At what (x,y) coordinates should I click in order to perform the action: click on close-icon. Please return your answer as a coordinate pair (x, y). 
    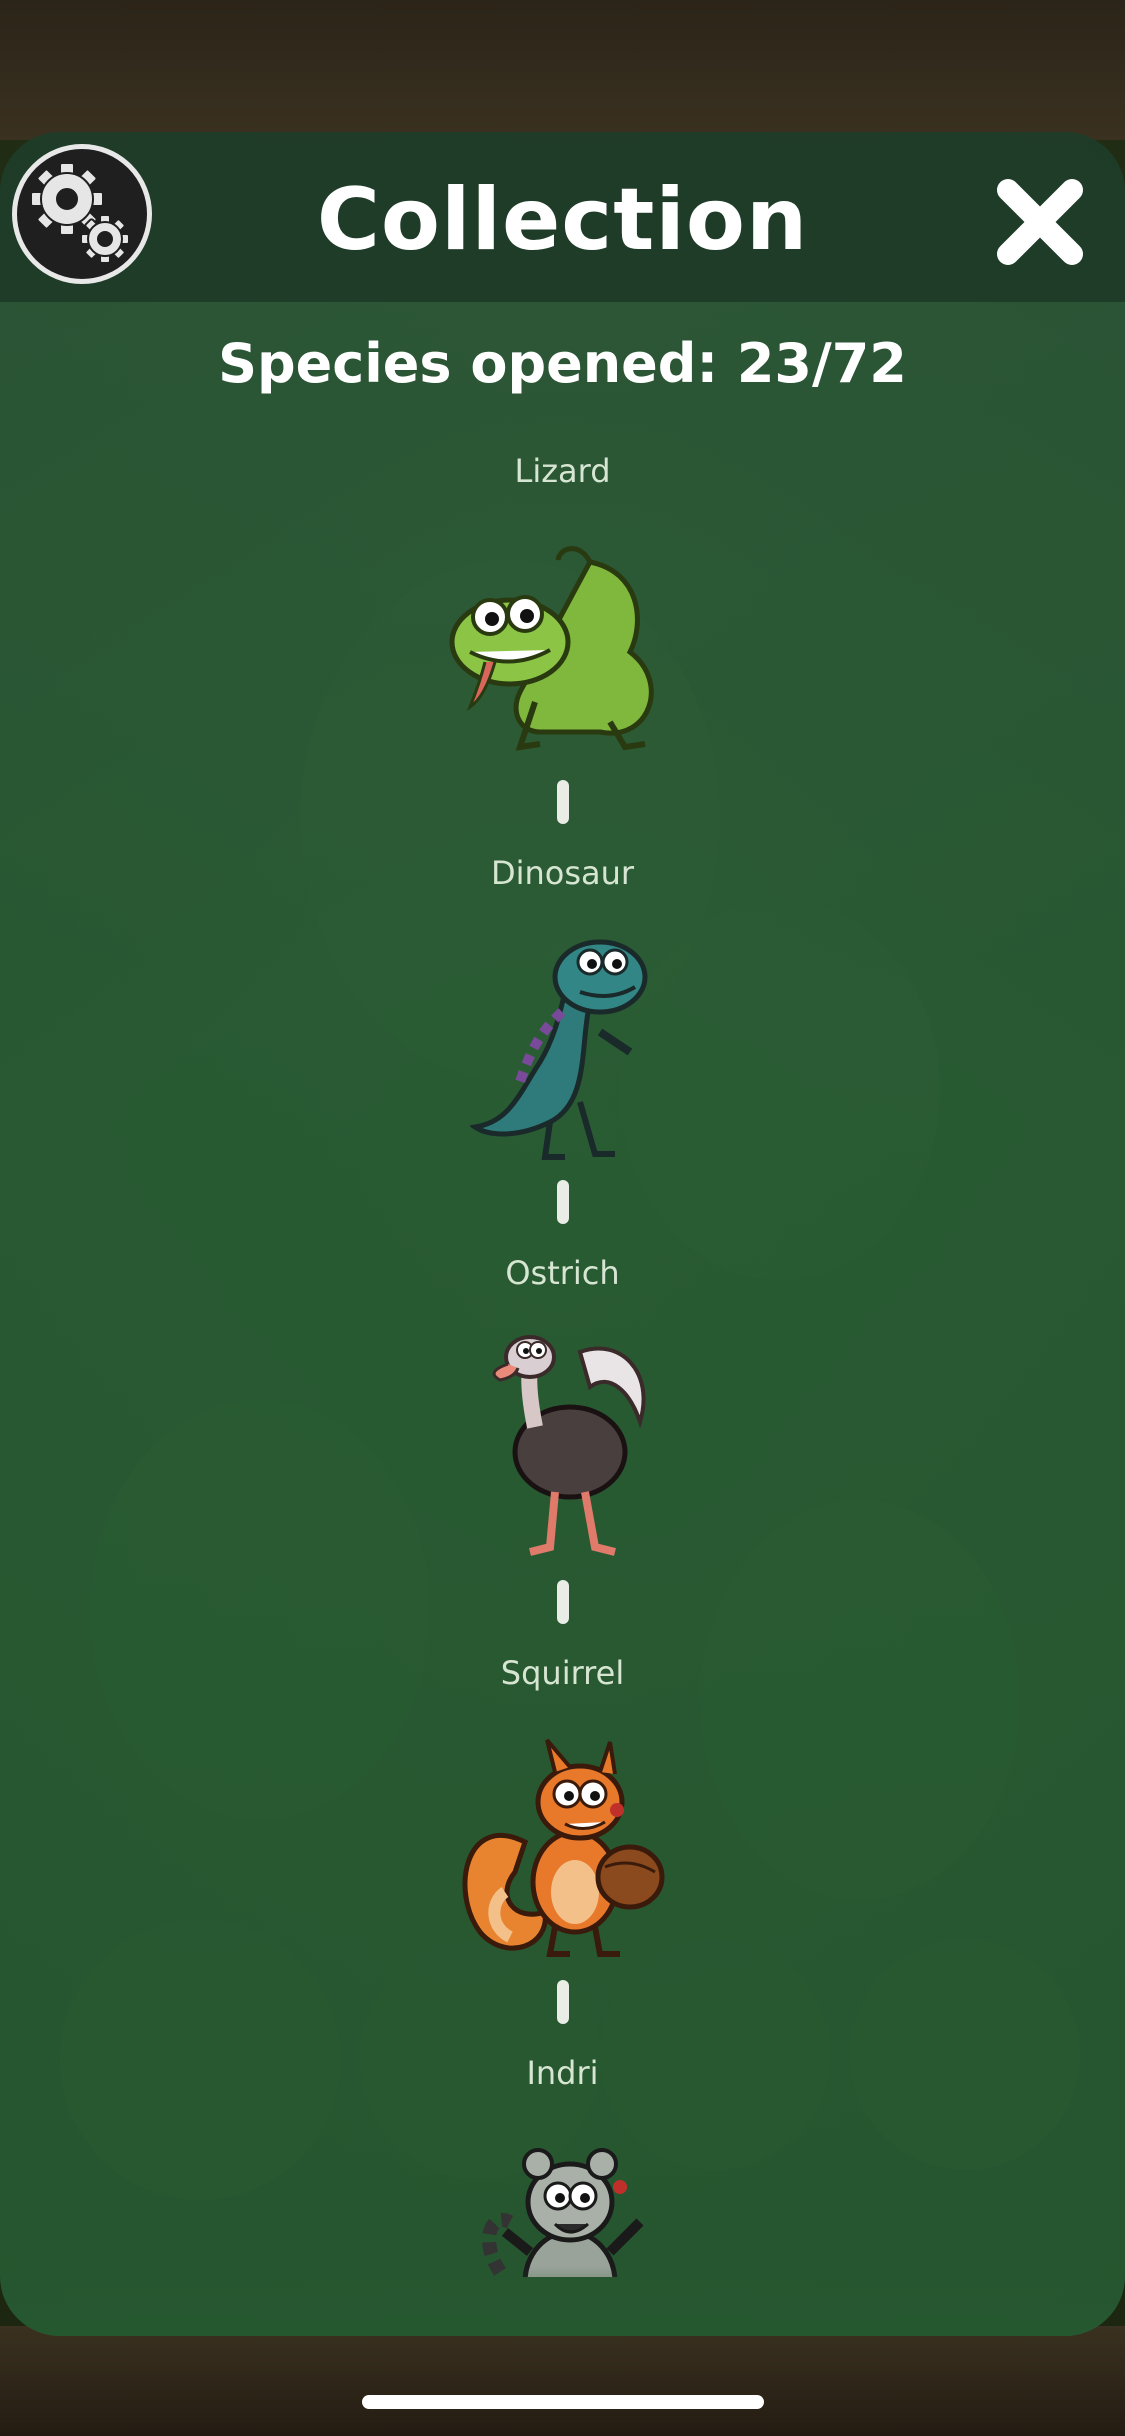
    Looking at the image, I should click on (1040, 222).